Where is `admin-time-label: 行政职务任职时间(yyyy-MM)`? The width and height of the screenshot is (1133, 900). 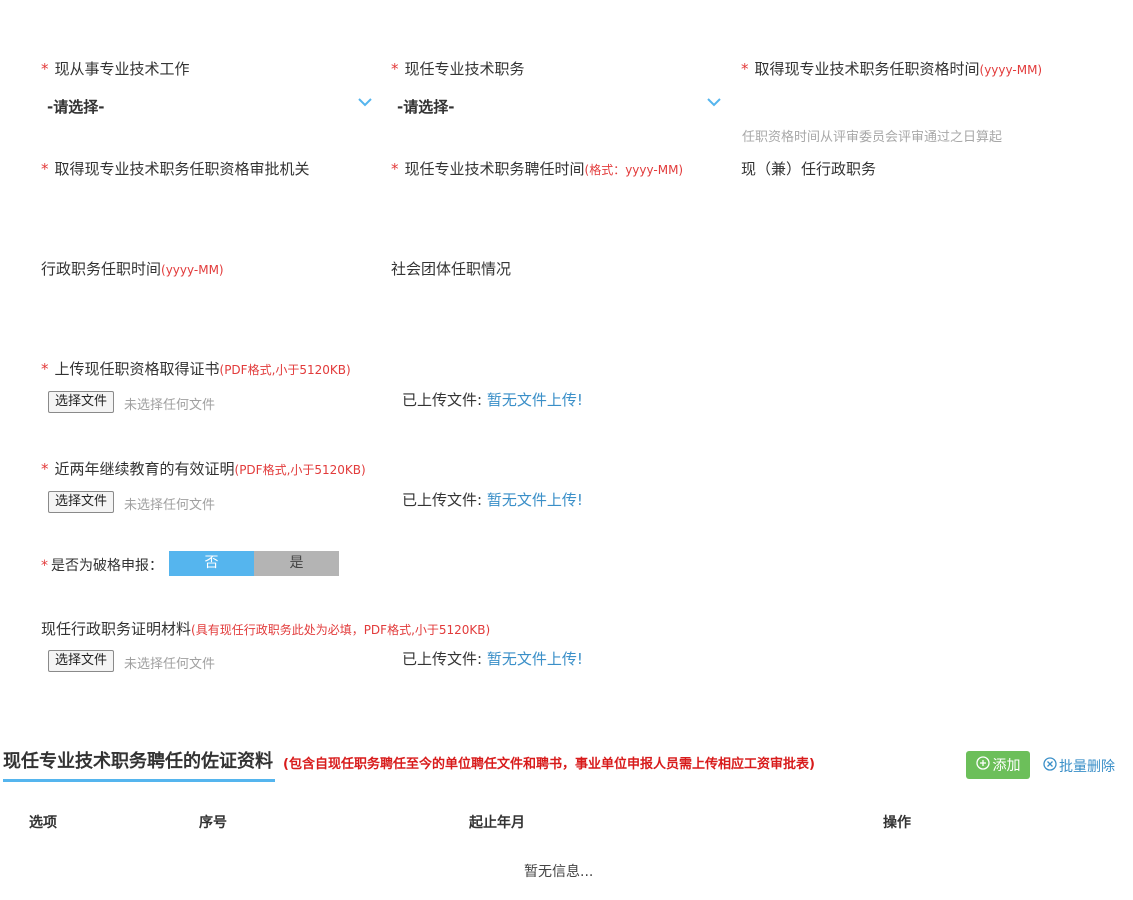
admin-time-label: 行政职务任职时间(yyyy-MM) is located at coordinates (132, 268).